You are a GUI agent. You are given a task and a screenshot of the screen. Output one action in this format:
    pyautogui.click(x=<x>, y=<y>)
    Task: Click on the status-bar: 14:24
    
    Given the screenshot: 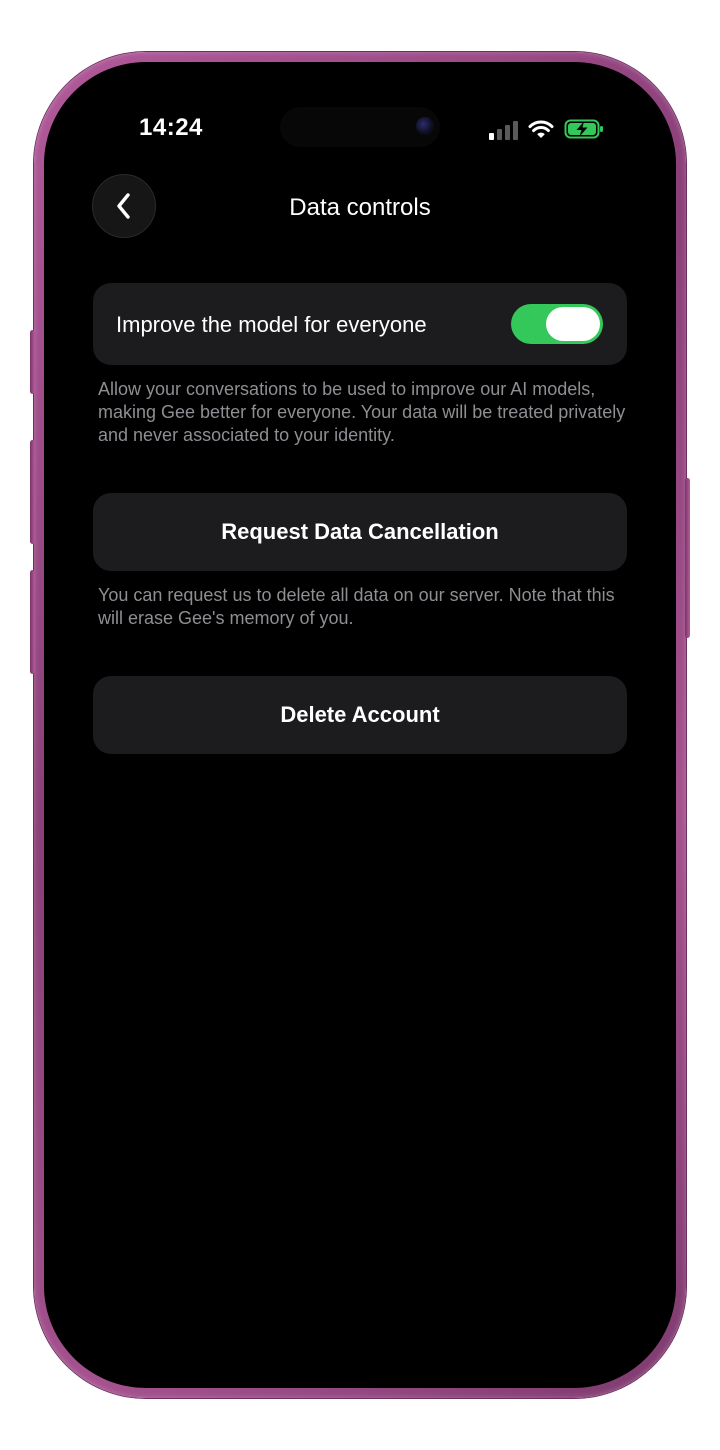 What is the action you would take?
    pyautogui.click(x=360, y=104)
    